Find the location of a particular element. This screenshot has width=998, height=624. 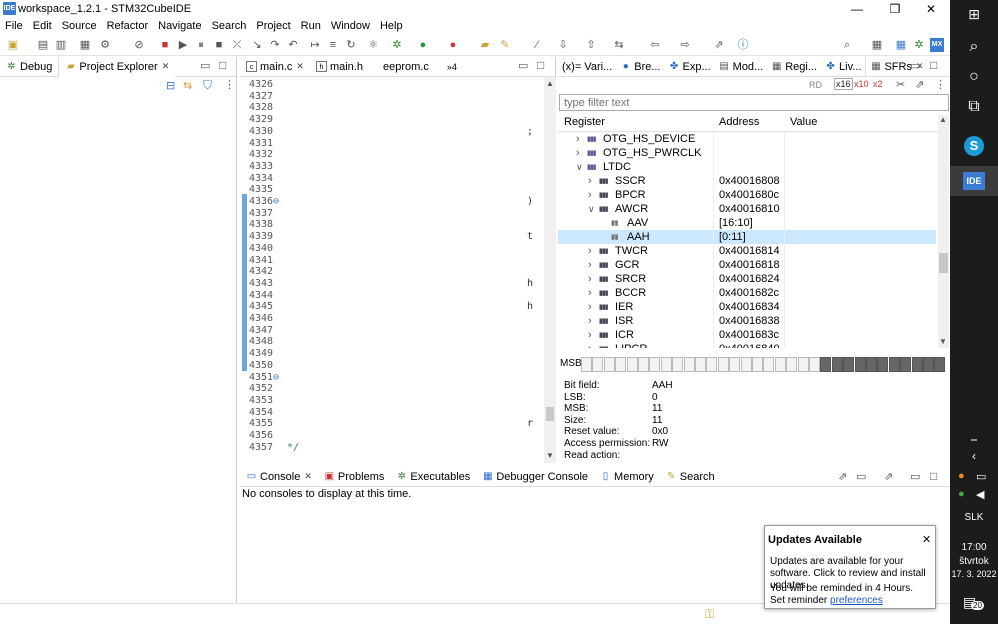

sfr-row: ∨ ▮▮▮ AWCR 0x40016810 is located at coordinates (747, 209).